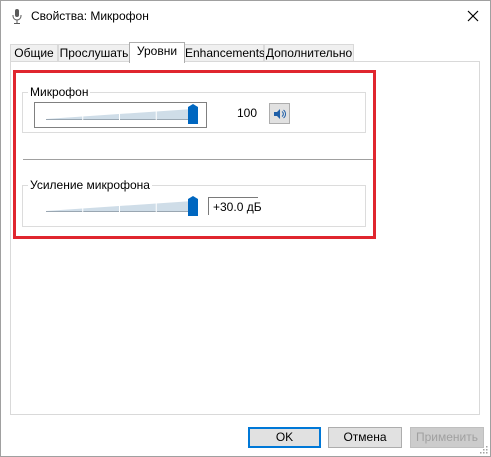  What do you see at coordinates (284, 437) in the screenshot?
I see `ok-button: OK` at bounding box center [284, 437].